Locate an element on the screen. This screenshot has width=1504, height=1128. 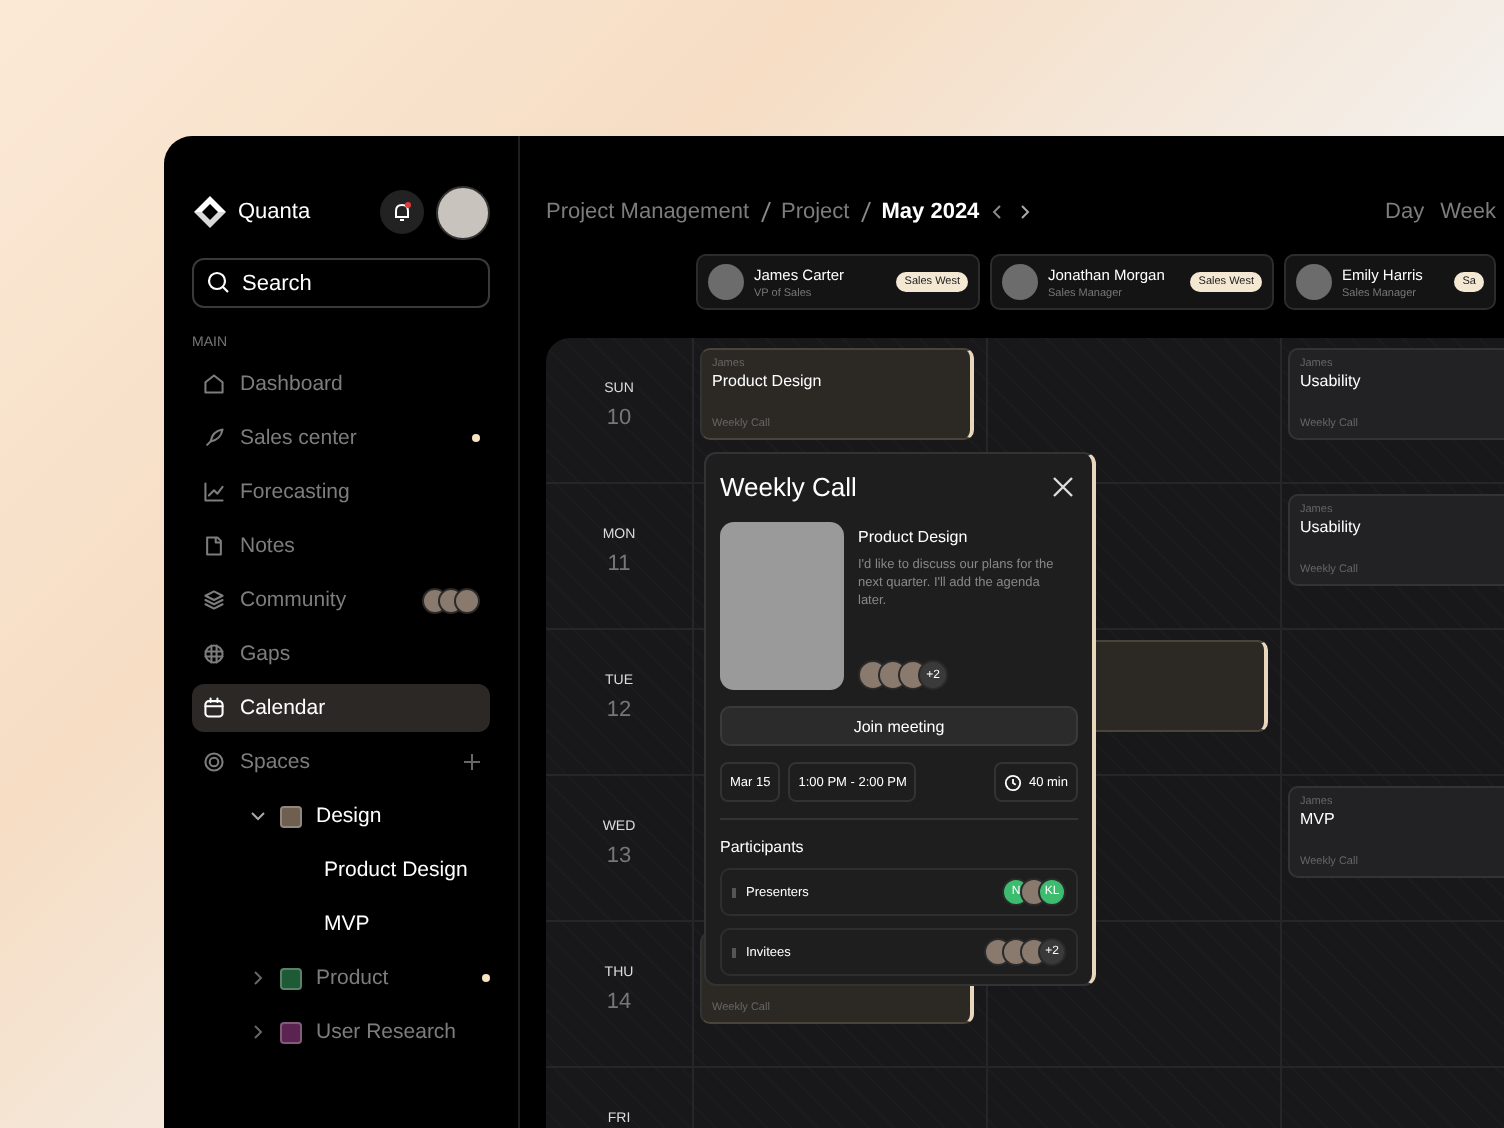
line-chart-icon is located at coordinates (214, 492).